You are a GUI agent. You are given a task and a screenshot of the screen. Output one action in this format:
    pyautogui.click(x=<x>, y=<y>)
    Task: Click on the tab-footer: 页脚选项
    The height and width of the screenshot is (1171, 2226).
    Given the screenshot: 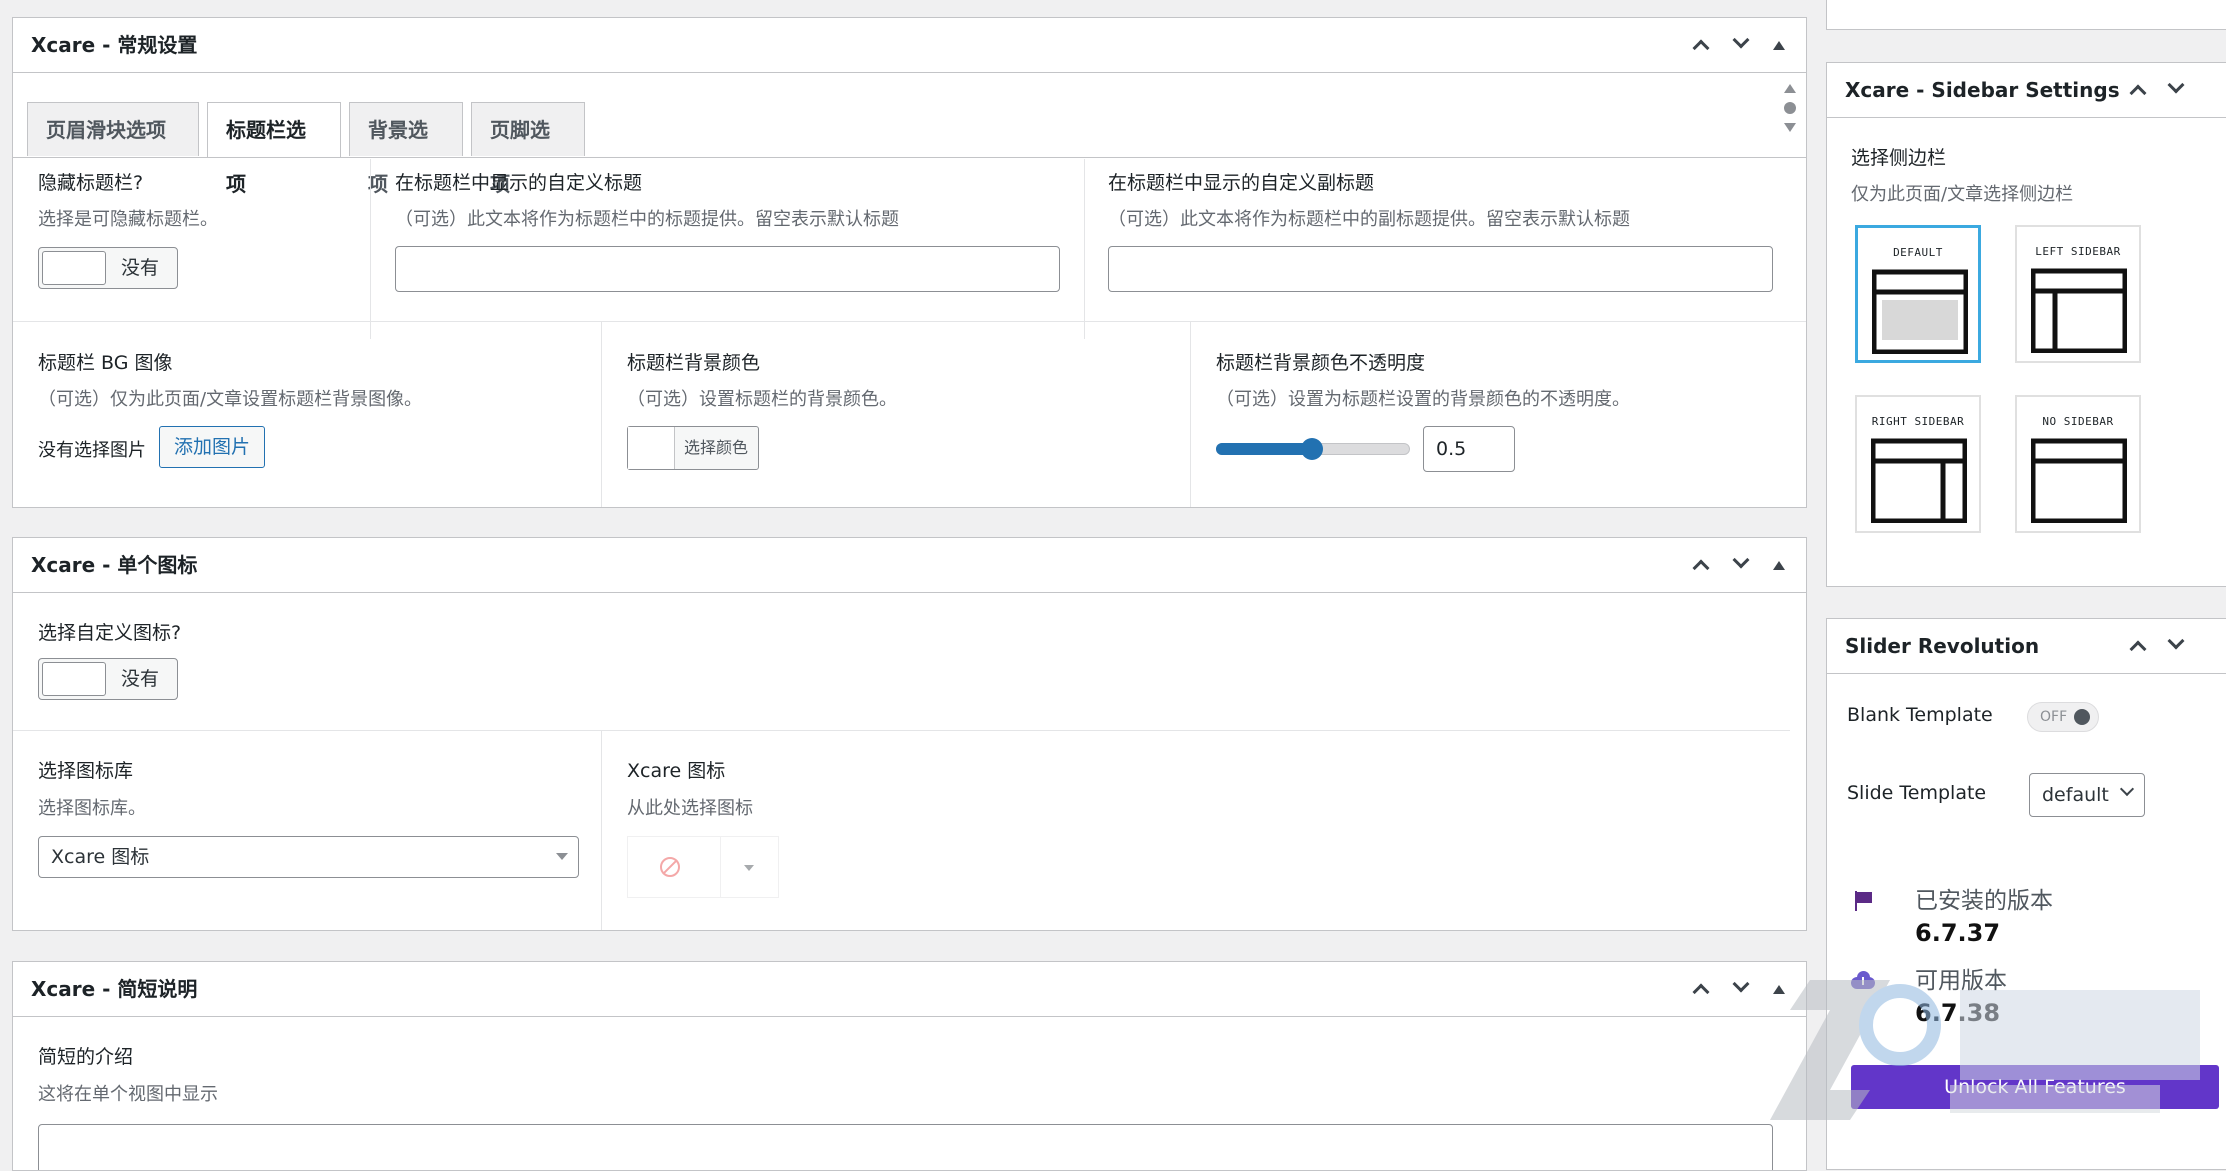 What is the action you would take?
    pyautogui.click(x=528, y=149)
    